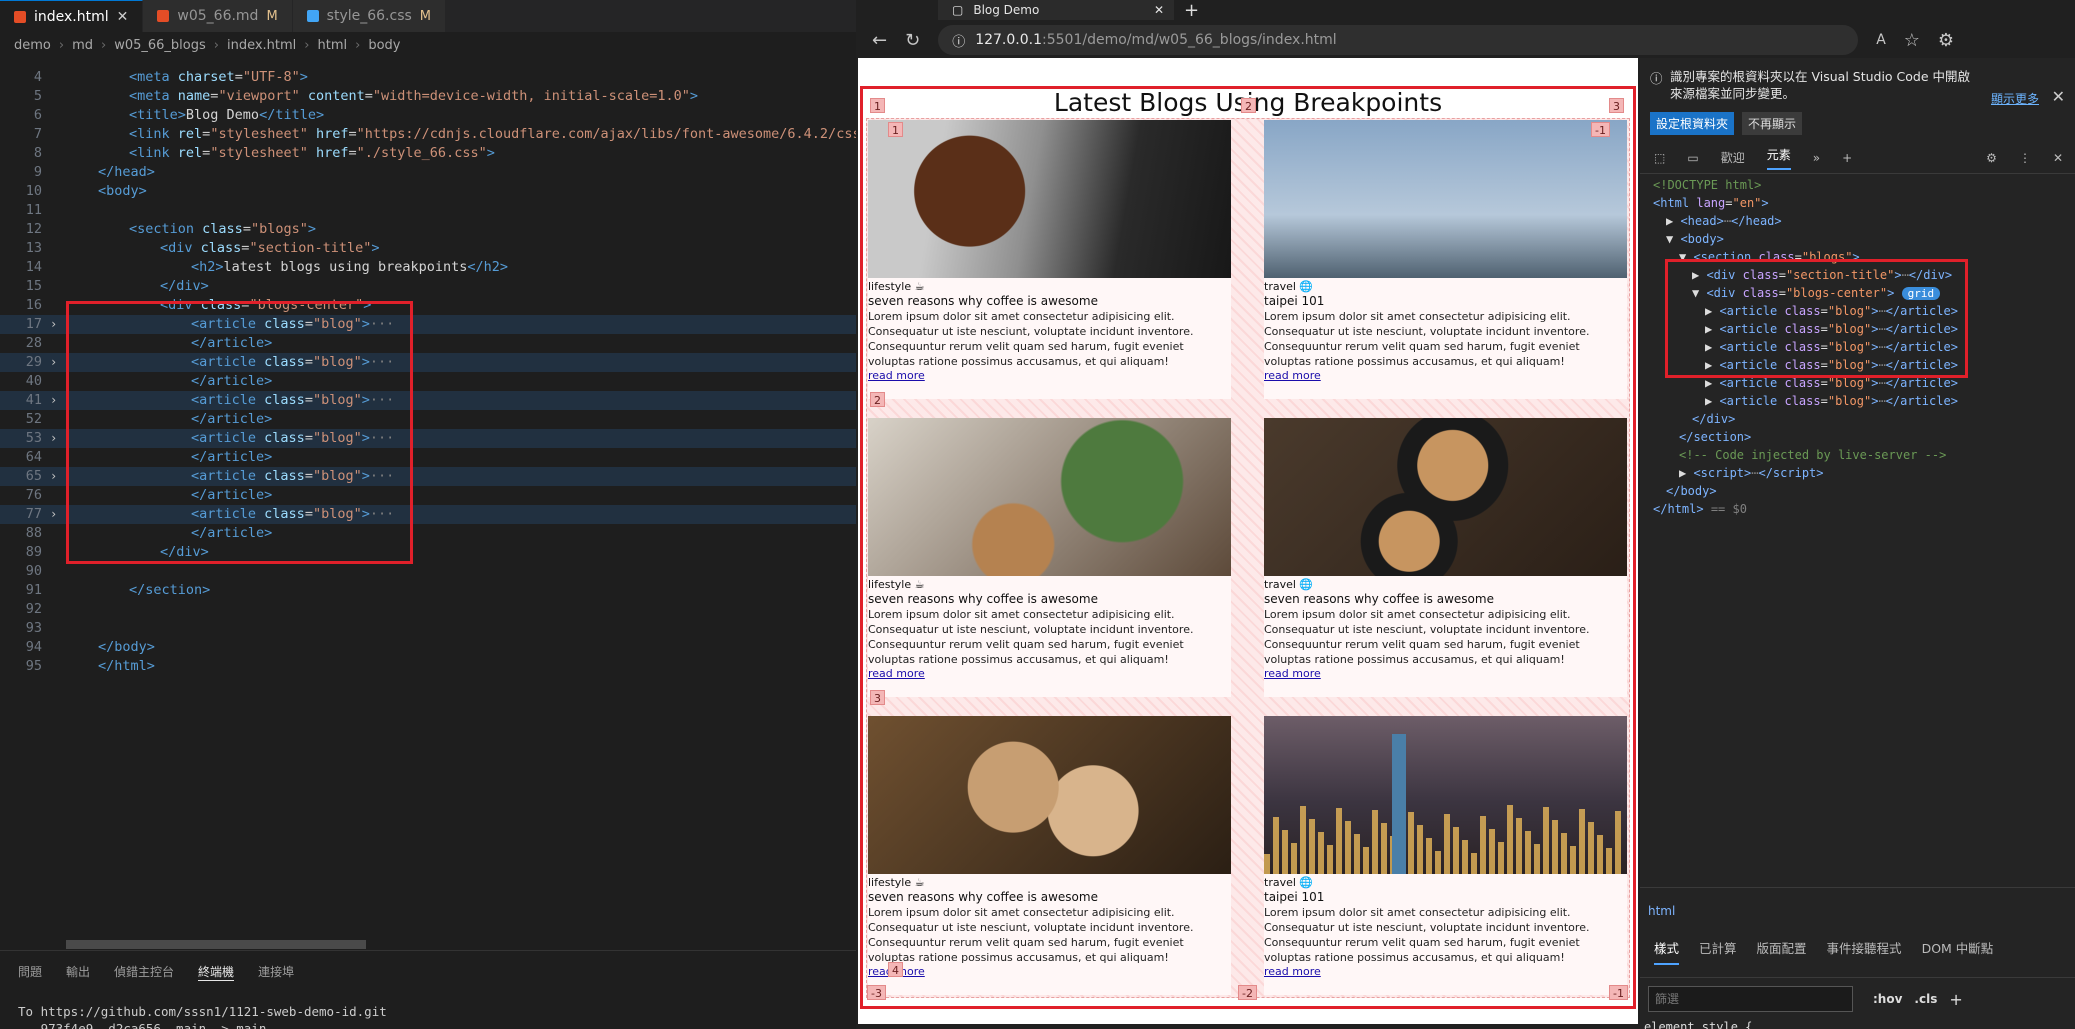  Describe the element at coordinates (1772, 123) in the screenshot. I see `dont-show-again-button: 不再顯示` at that location.